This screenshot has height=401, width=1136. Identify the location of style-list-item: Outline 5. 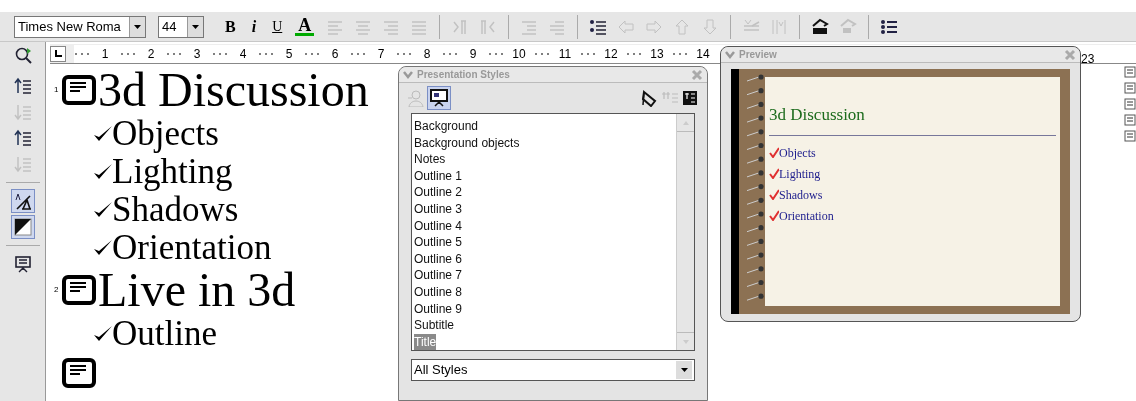
(438, 242).